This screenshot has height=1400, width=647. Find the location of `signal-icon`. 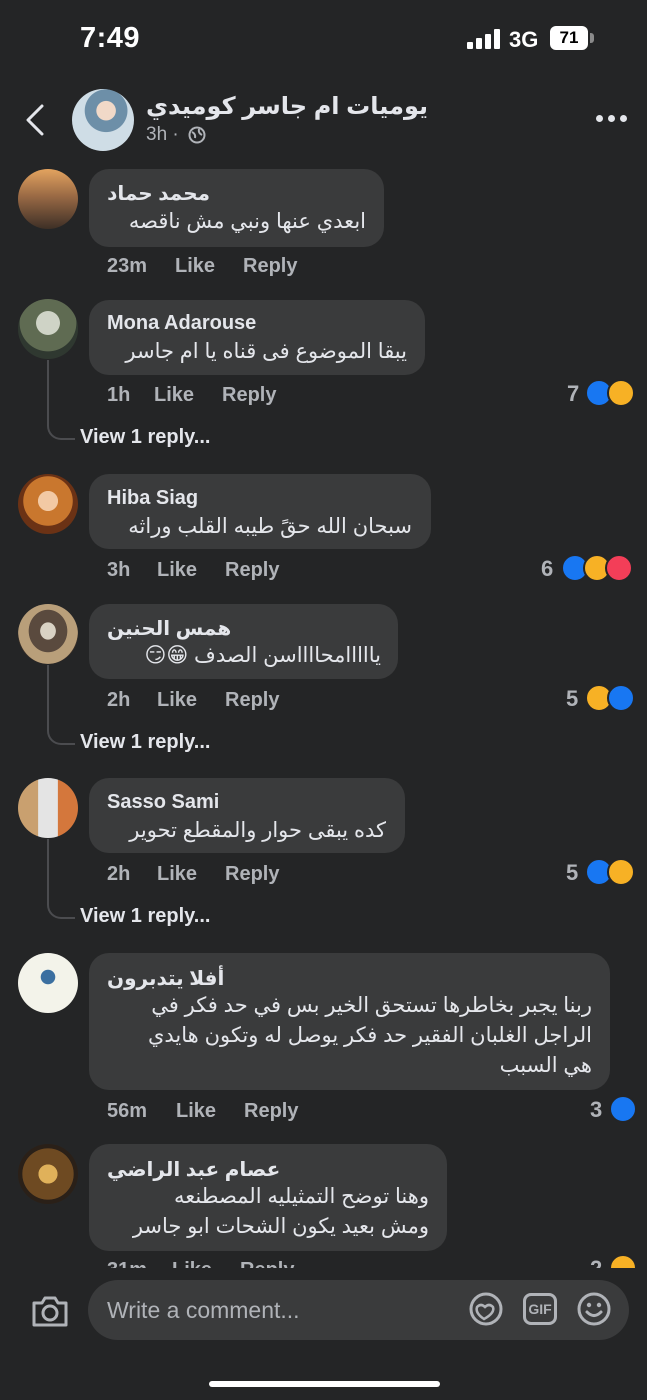

signal-icon is located at coordinates (484, 39).